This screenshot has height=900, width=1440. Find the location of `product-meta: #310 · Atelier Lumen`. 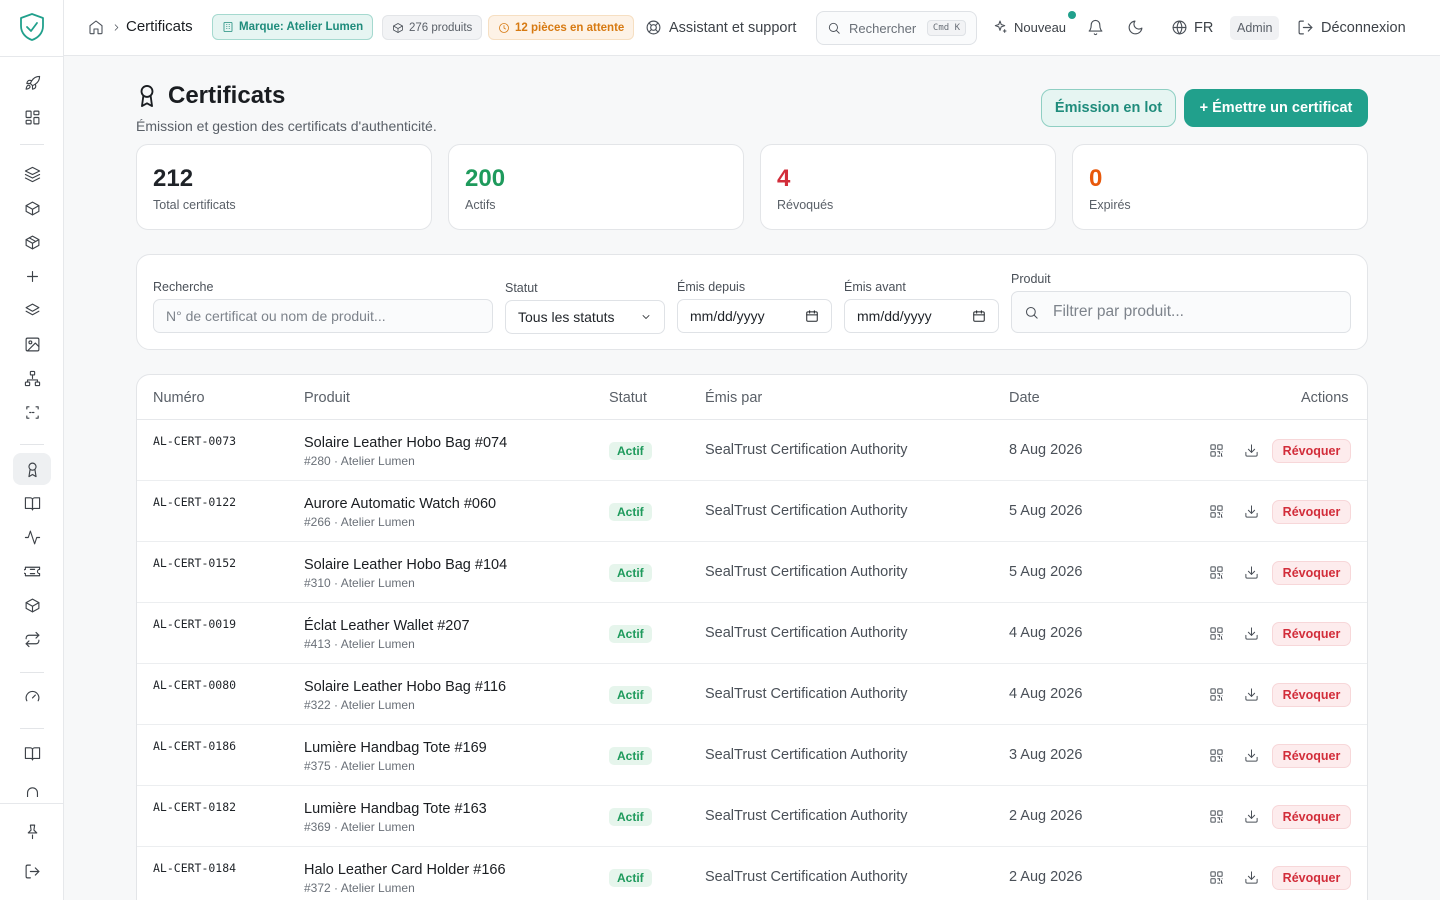

product-meta: #310 · Atelier Lumen is located at coordinates (359, 583).